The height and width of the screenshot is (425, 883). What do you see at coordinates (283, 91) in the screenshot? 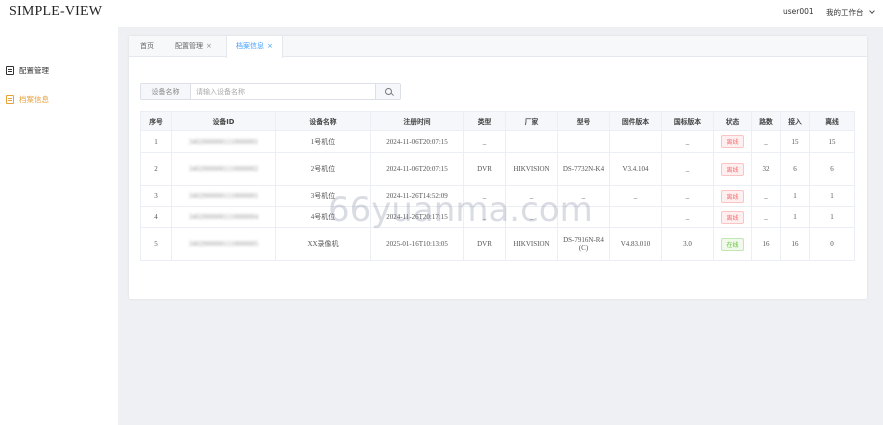
I see `device-name-input` at bounding box center [283, 91].